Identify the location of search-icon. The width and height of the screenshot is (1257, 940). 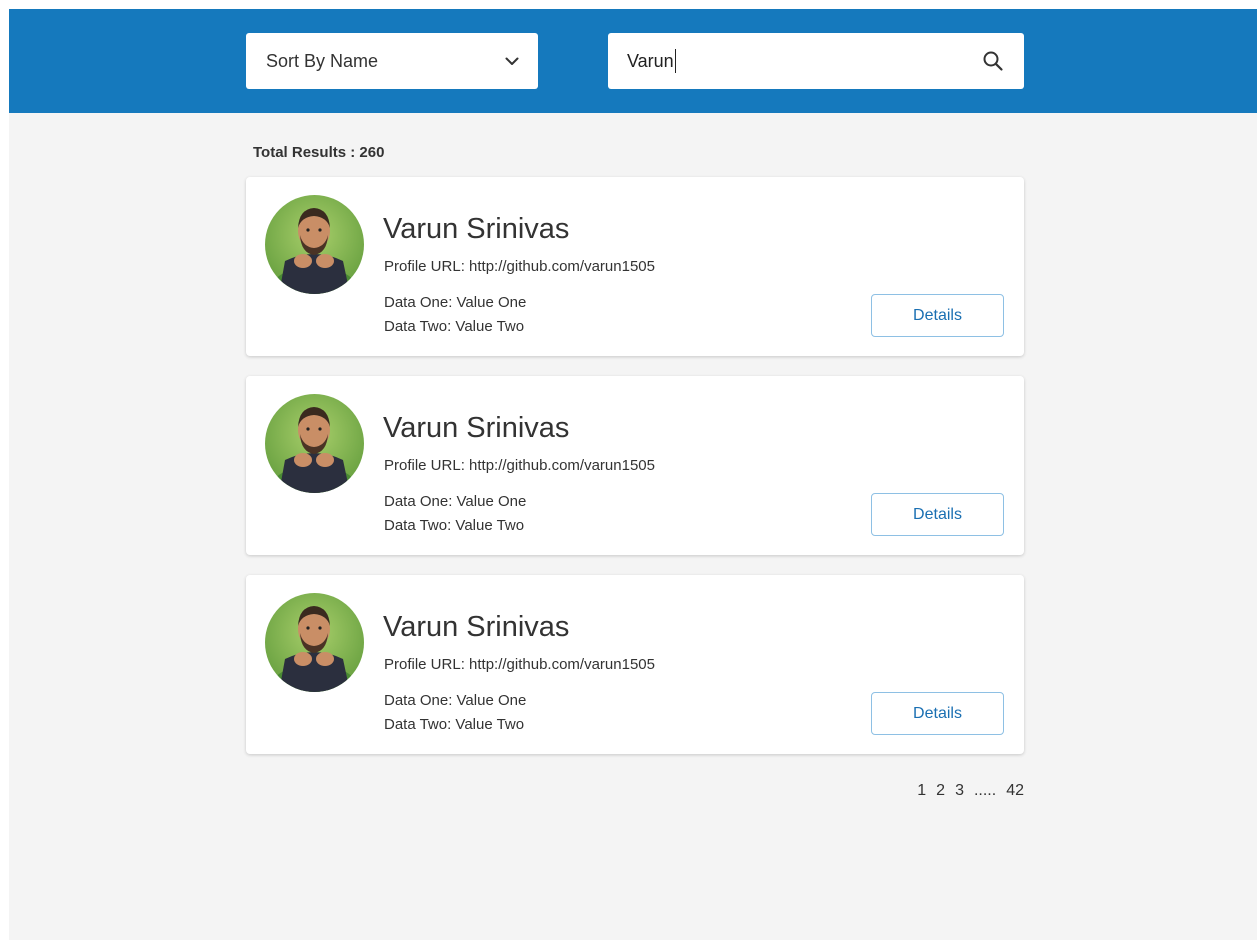
(993, 61).